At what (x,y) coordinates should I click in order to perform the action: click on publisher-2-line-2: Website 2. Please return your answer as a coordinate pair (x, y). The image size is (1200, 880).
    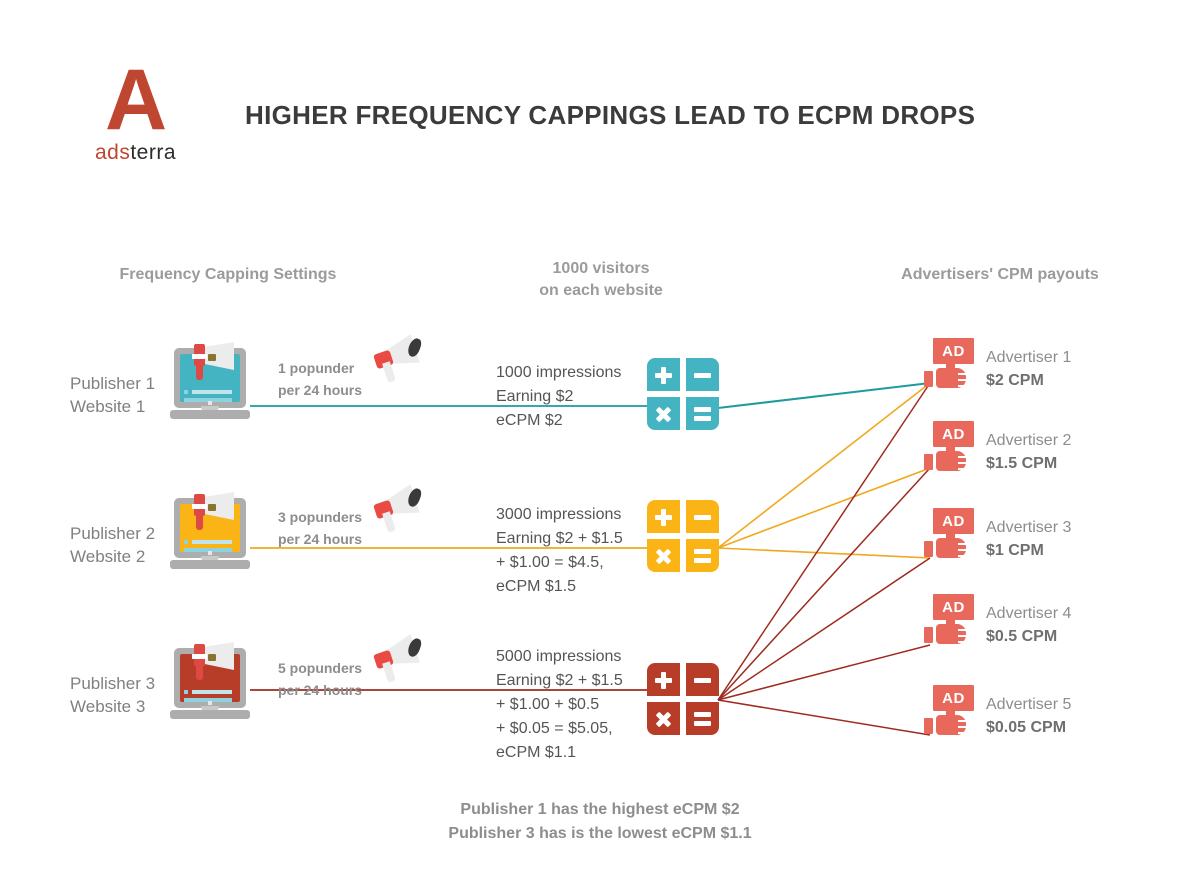
    Looking at the image, I should click on (108, 556).